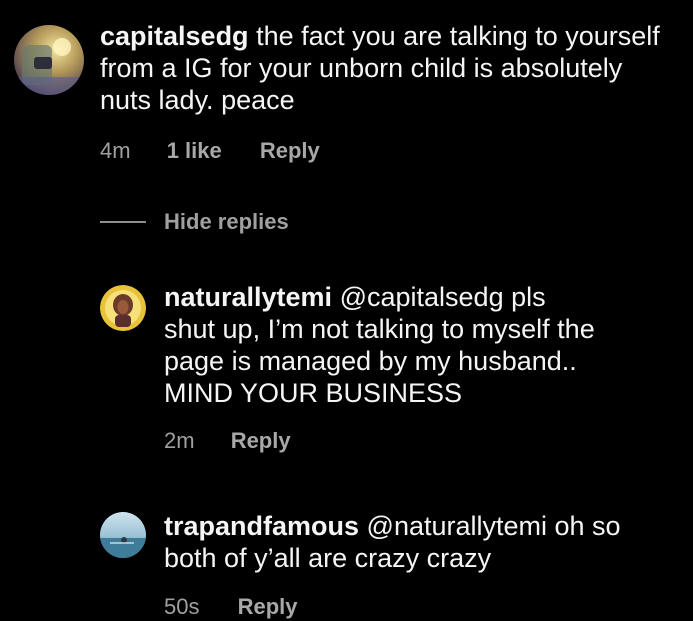 The width and height of the screenshot is (693, 621). What do you see at coordinates (261, 526) in the screenshot?
I see `reply-username: trapandfamous` at bounding box center [261, 526].